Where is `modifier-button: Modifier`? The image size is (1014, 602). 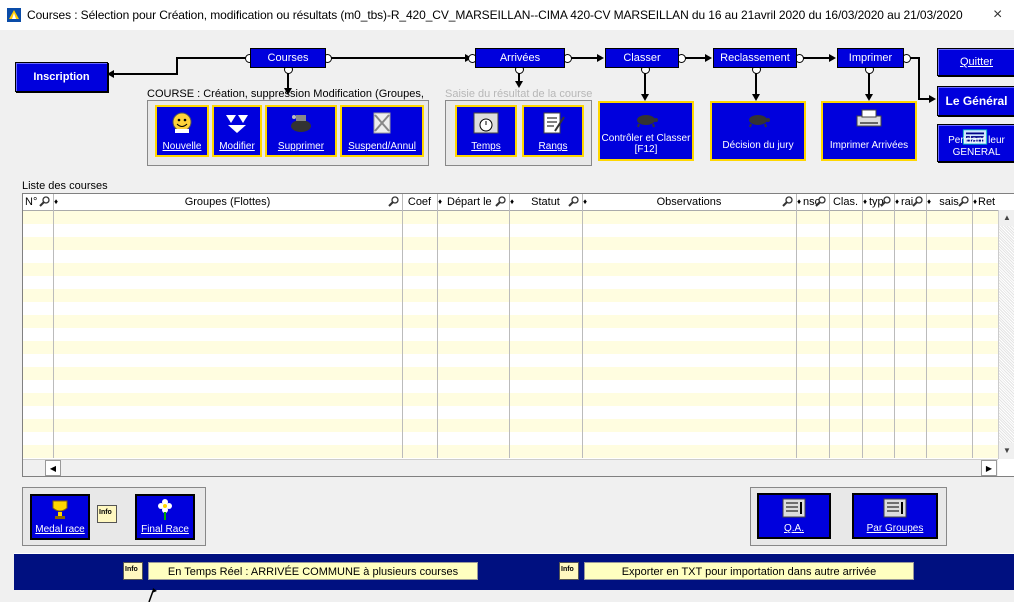 modifier-button: Modifier is located at coordinates (237, 131).